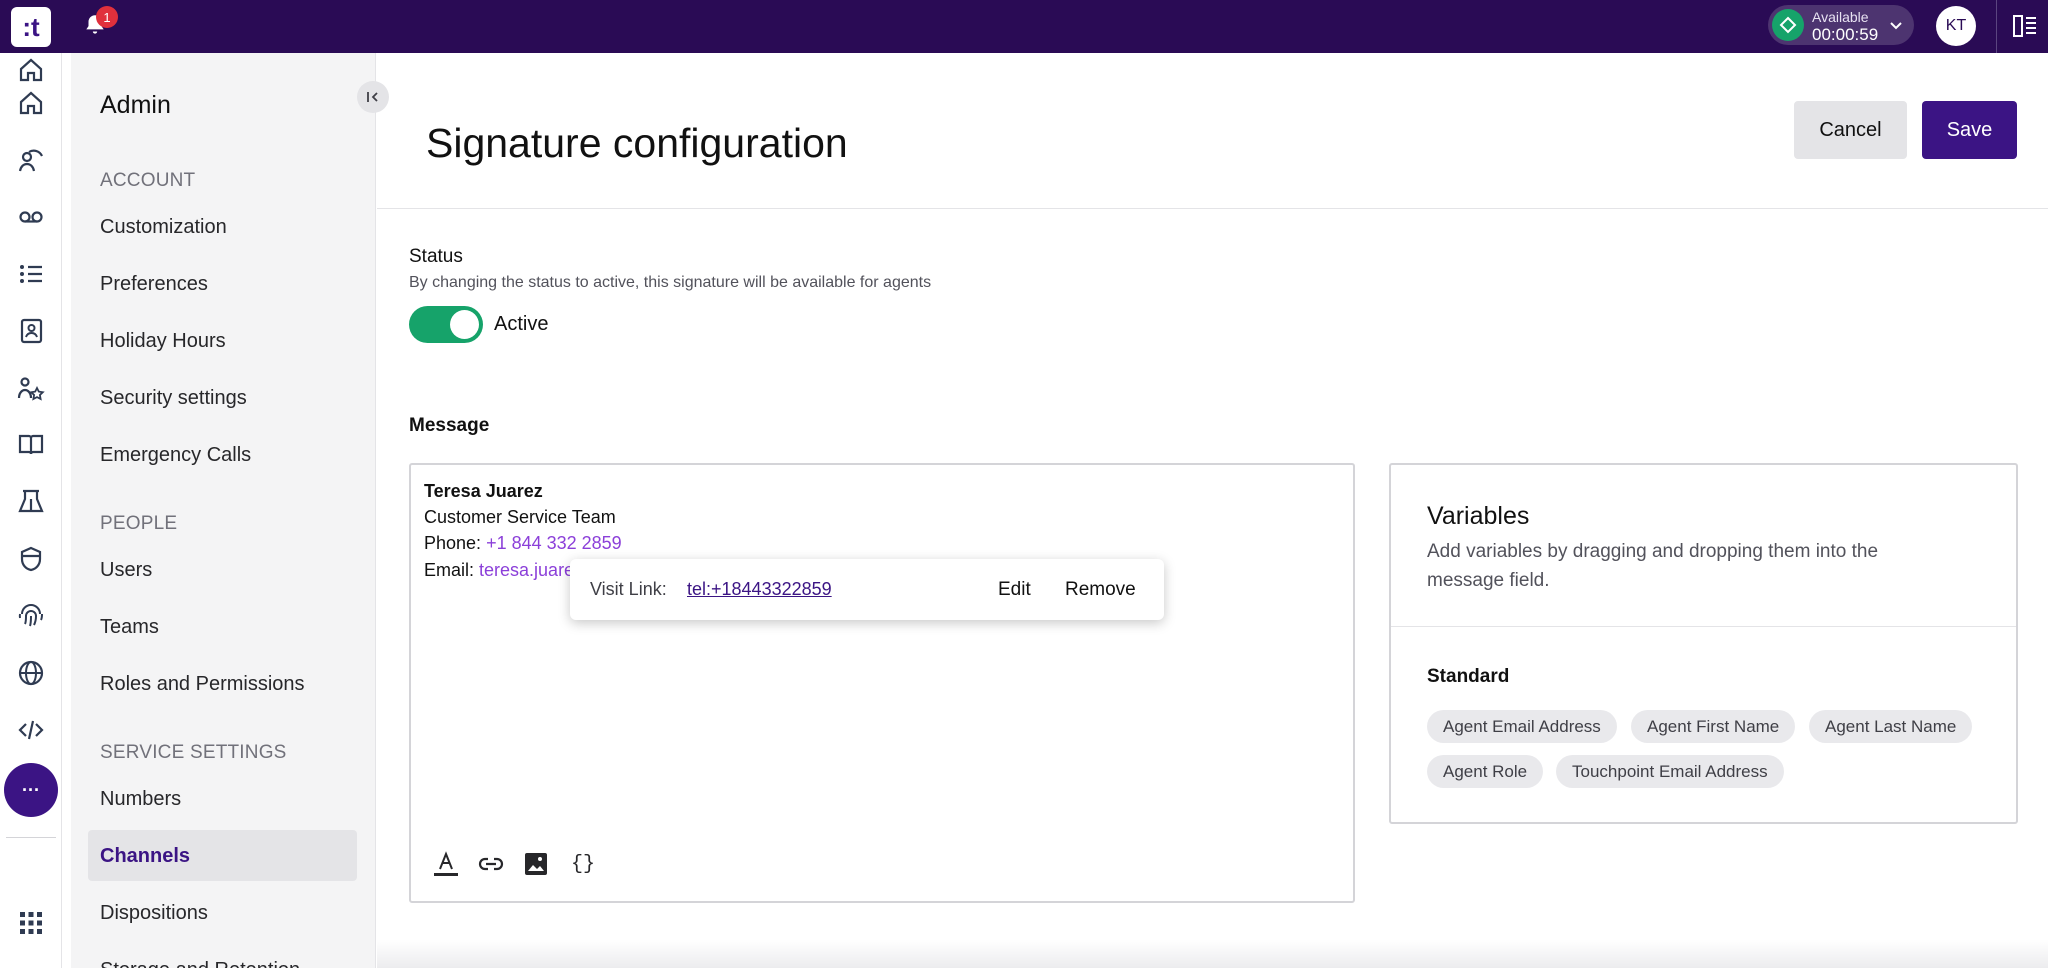 This screenshot has width=2048, height=968. Describe the element at coordinates (154, 284) in the screenshot. I see `sidebar-item-preferences: Preferences` at that location.